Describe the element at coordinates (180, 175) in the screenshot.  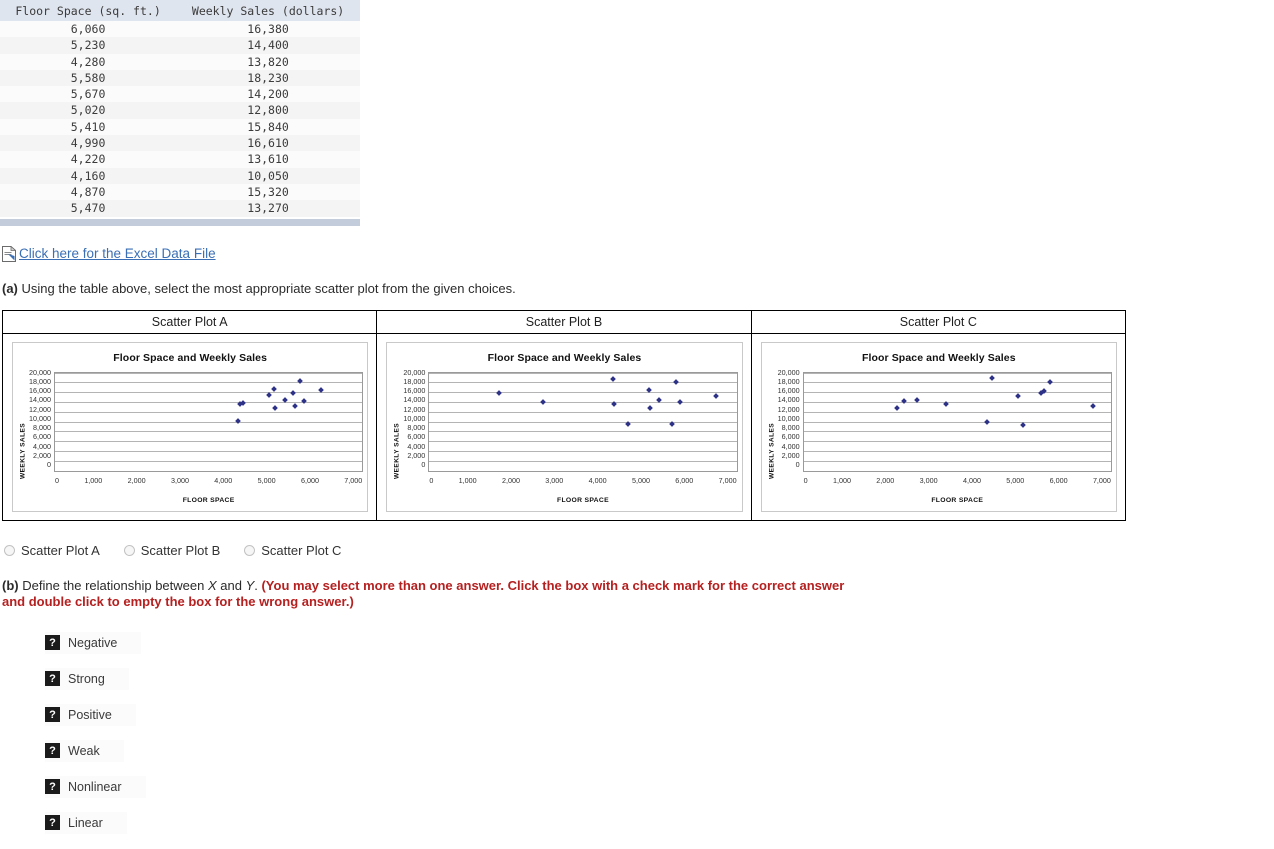
I see `table-row: 4,160 10,050` at that location.